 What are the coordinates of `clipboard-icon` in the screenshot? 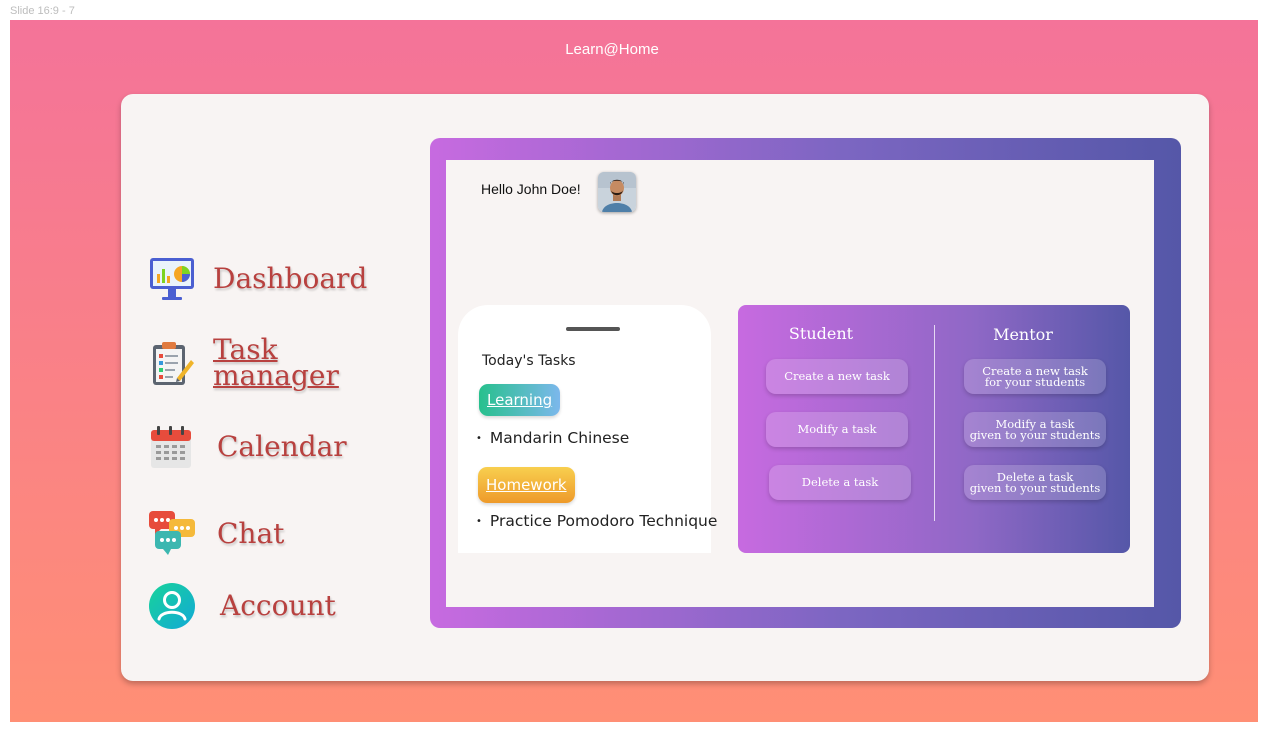 It's located at (172, 363).